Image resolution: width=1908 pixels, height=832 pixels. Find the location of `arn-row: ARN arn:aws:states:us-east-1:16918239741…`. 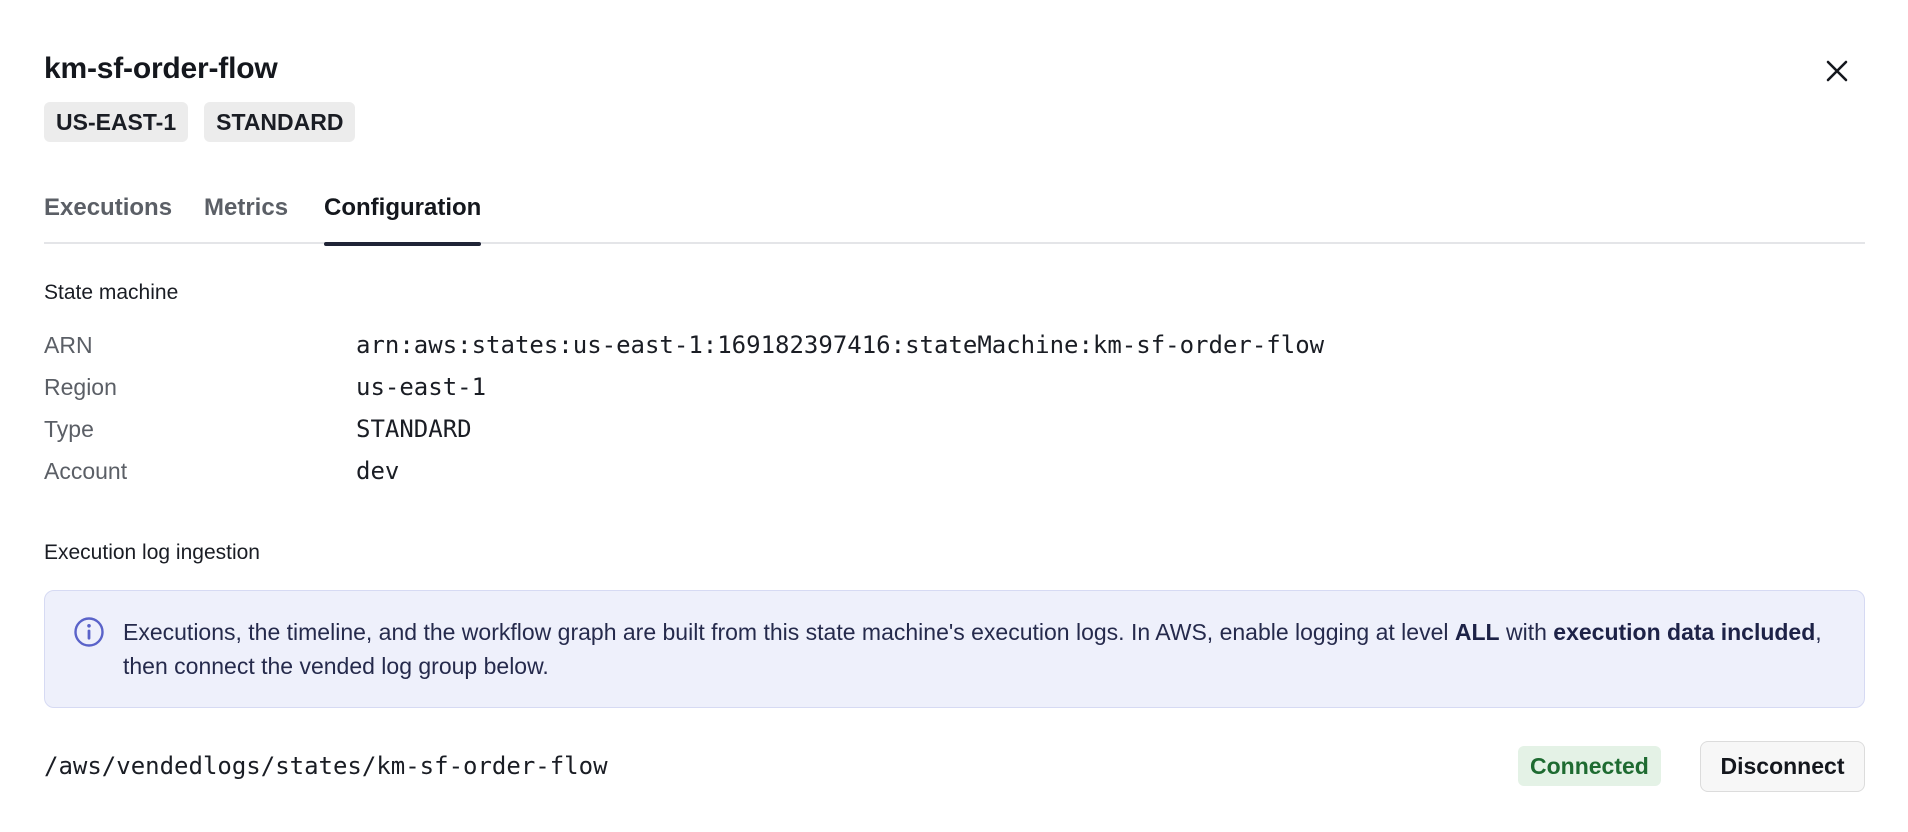

arn-row: ARN arn:aws:states:us-east-1:16918239741… is located at coordinates (794, 345).